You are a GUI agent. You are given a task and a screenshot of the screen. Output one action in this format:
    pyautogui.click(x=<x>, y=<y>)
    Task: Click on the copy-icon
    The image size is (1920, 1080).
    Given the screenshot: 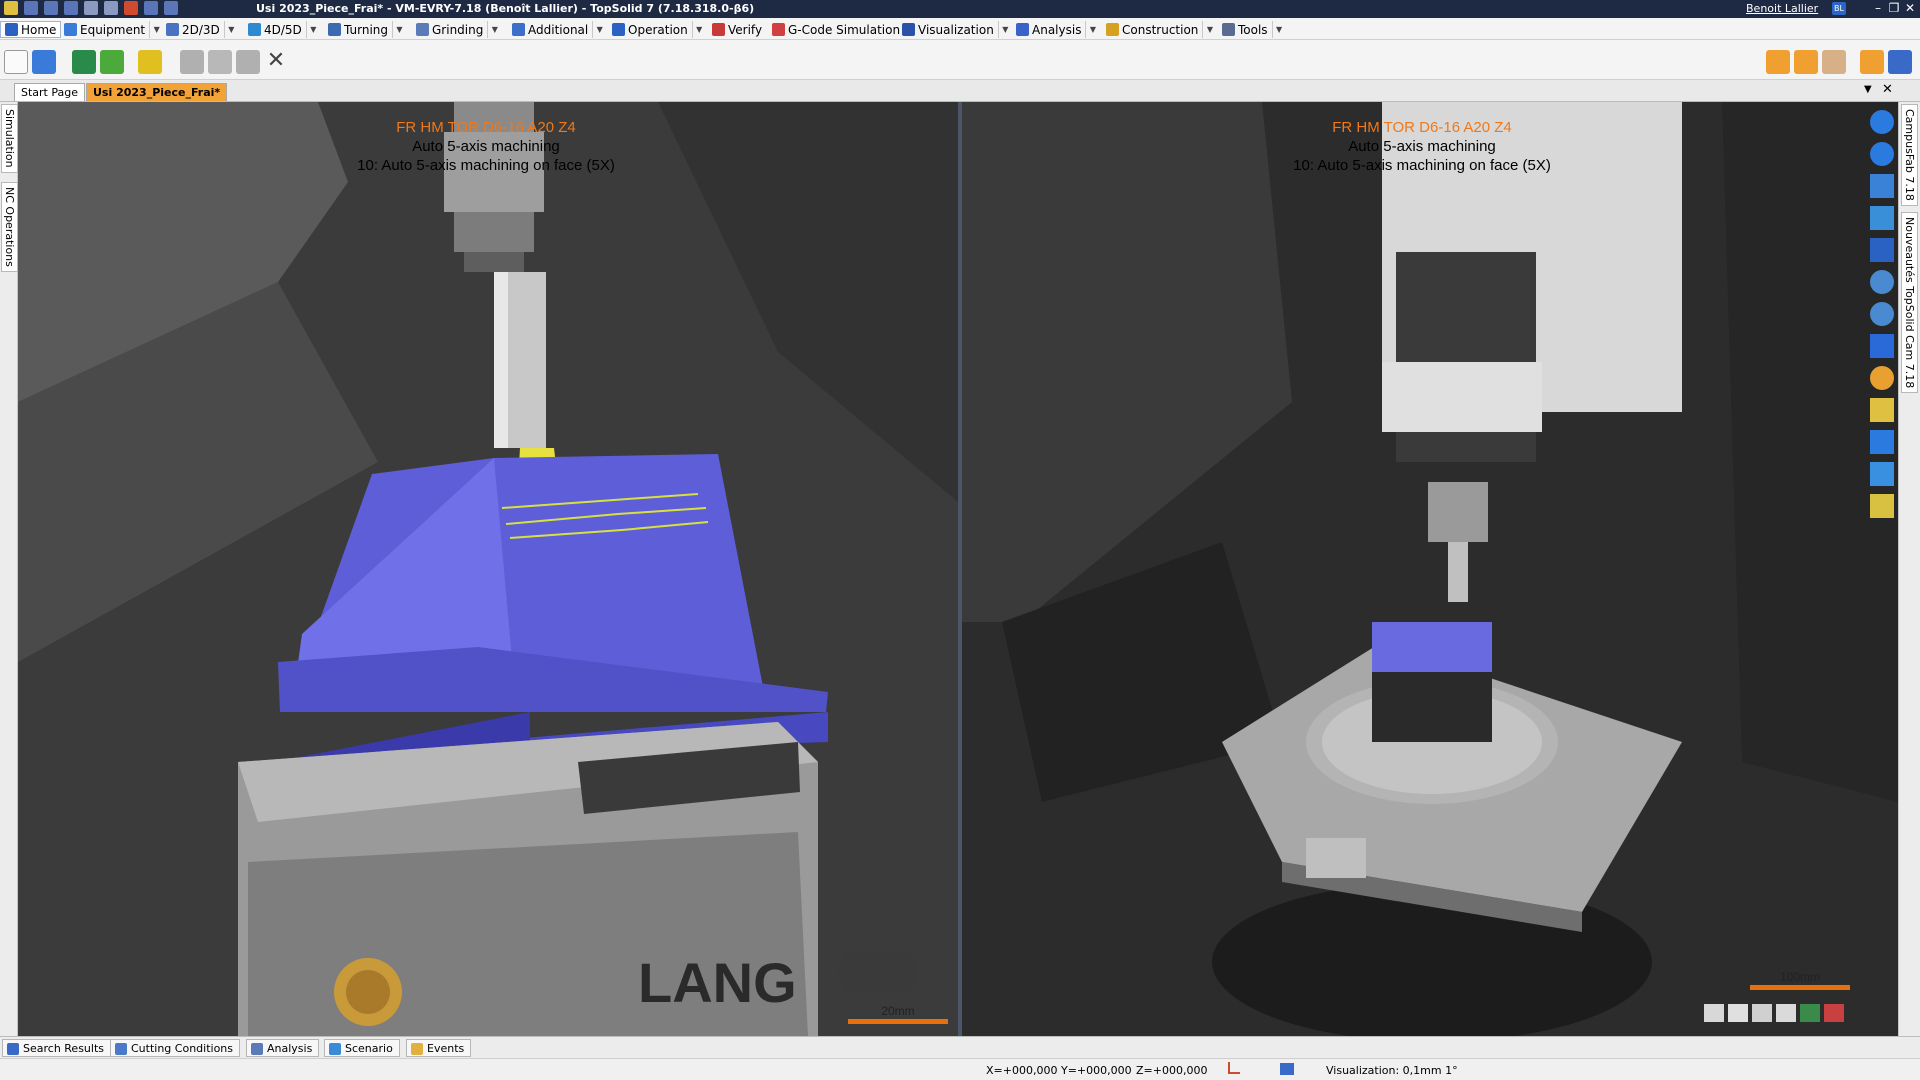 What is the action you would take?
    pyautogui.click(x=220, y=62)
    